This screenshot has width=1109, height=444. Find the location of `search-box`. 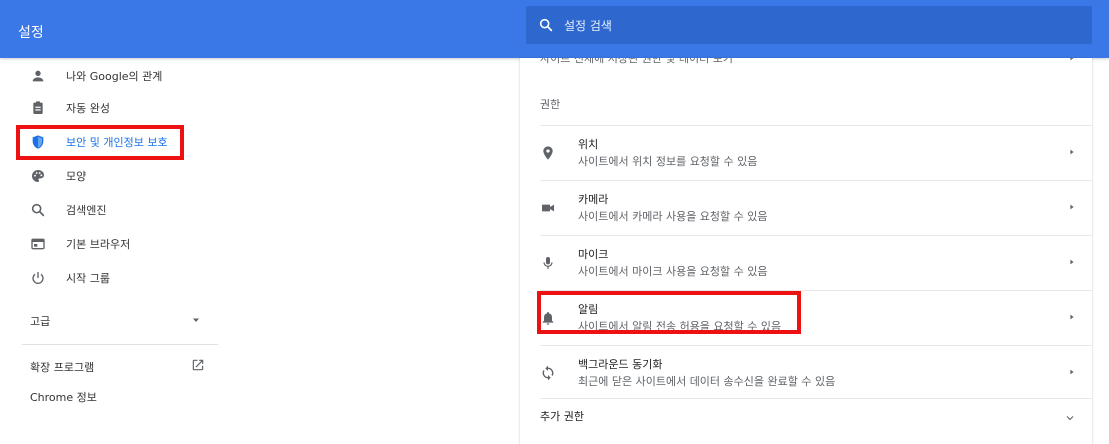

search-box is located at coordinates (809, 26).